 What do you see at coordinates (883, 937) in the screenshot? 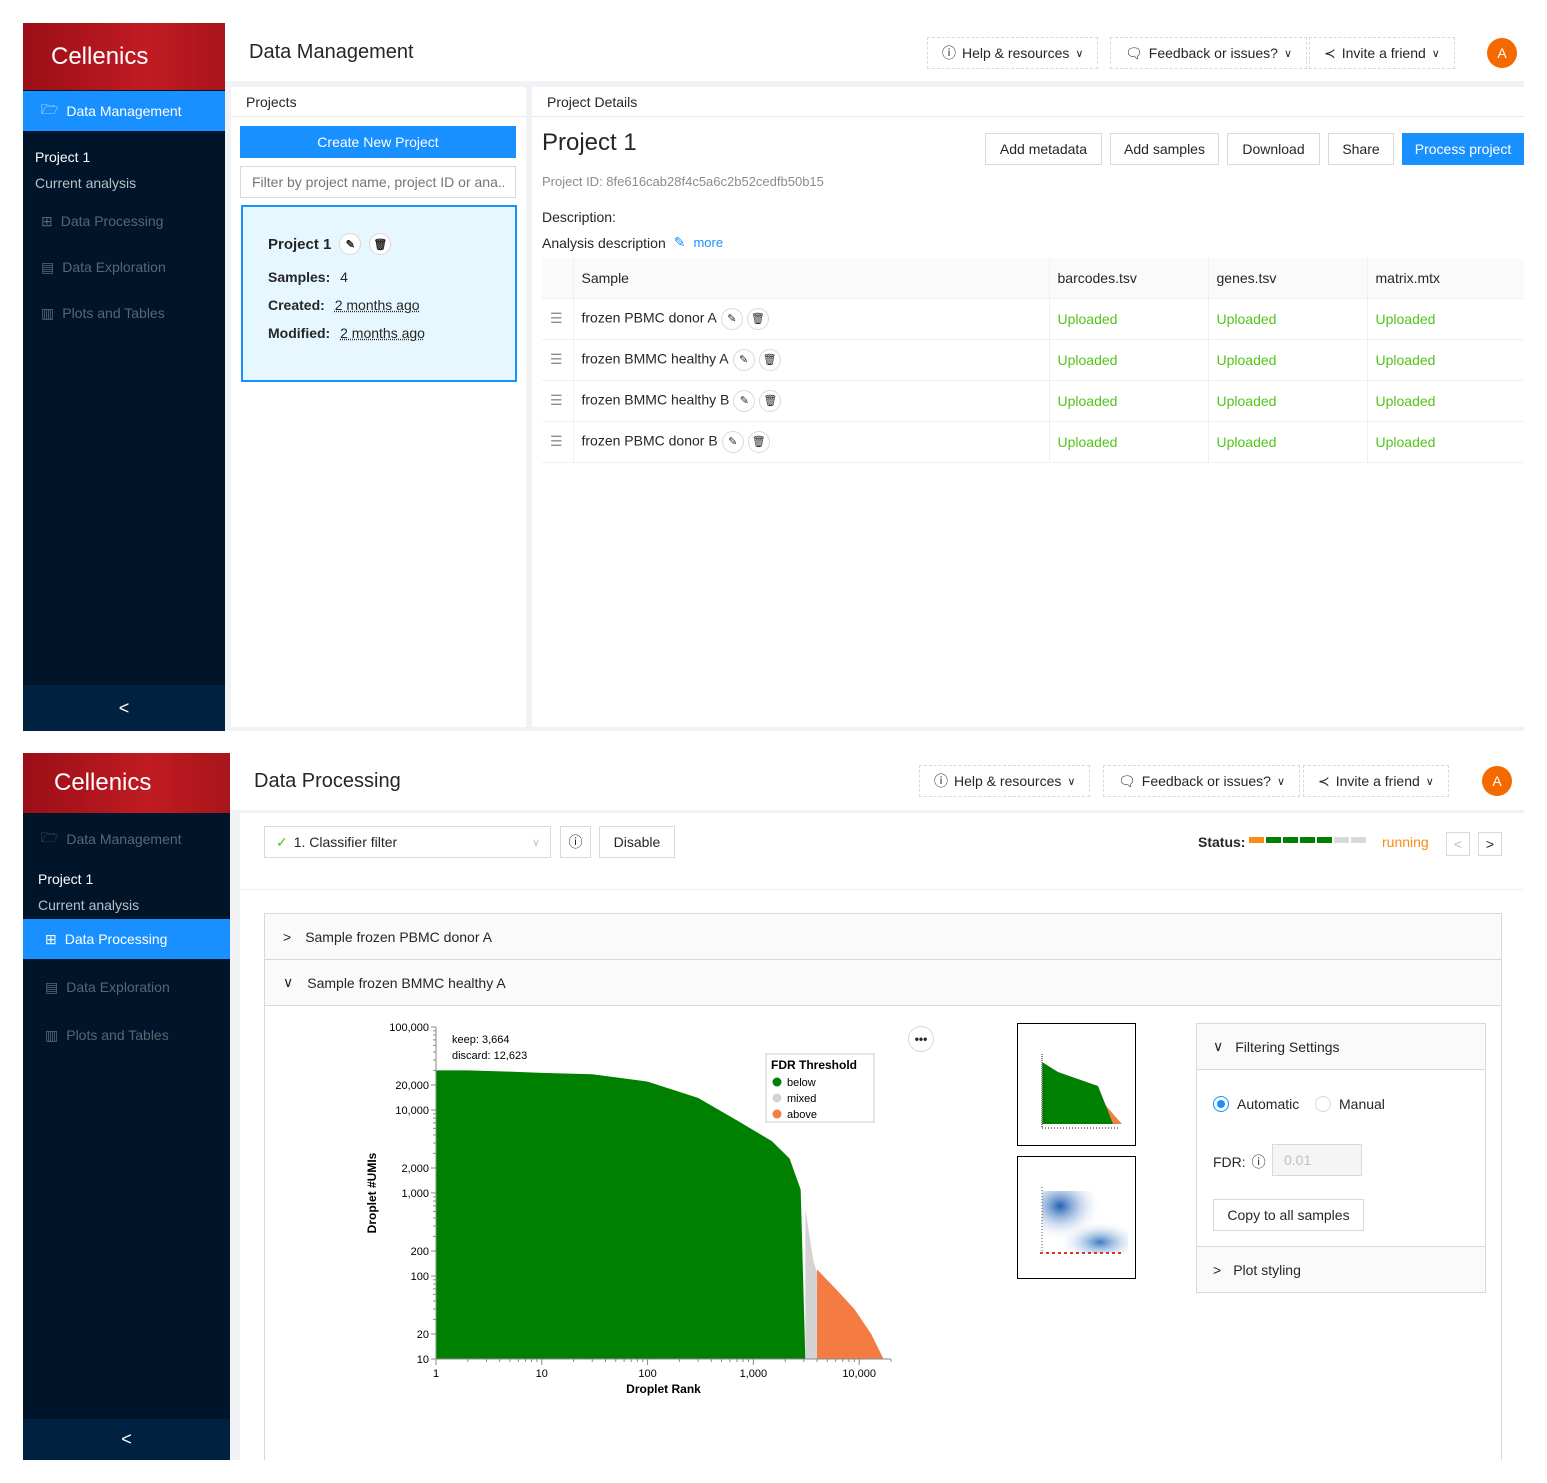
I see `sample-panel-header: > Sample frozen PBMC donor A` at bounding box center [883, 937].